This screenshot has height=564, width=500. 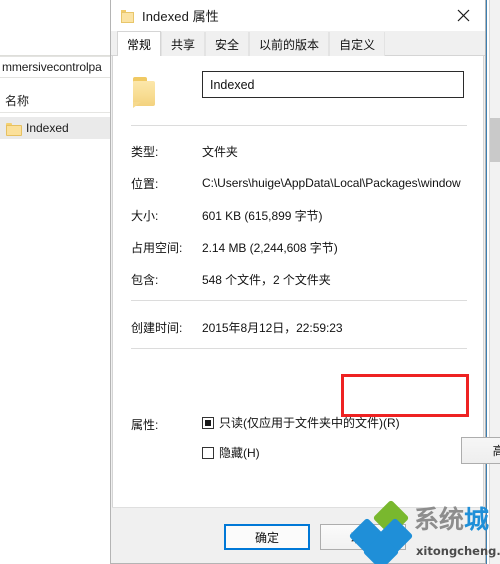 I want to click on checkbox-indicator-readonly, so click(x=208, y=422).